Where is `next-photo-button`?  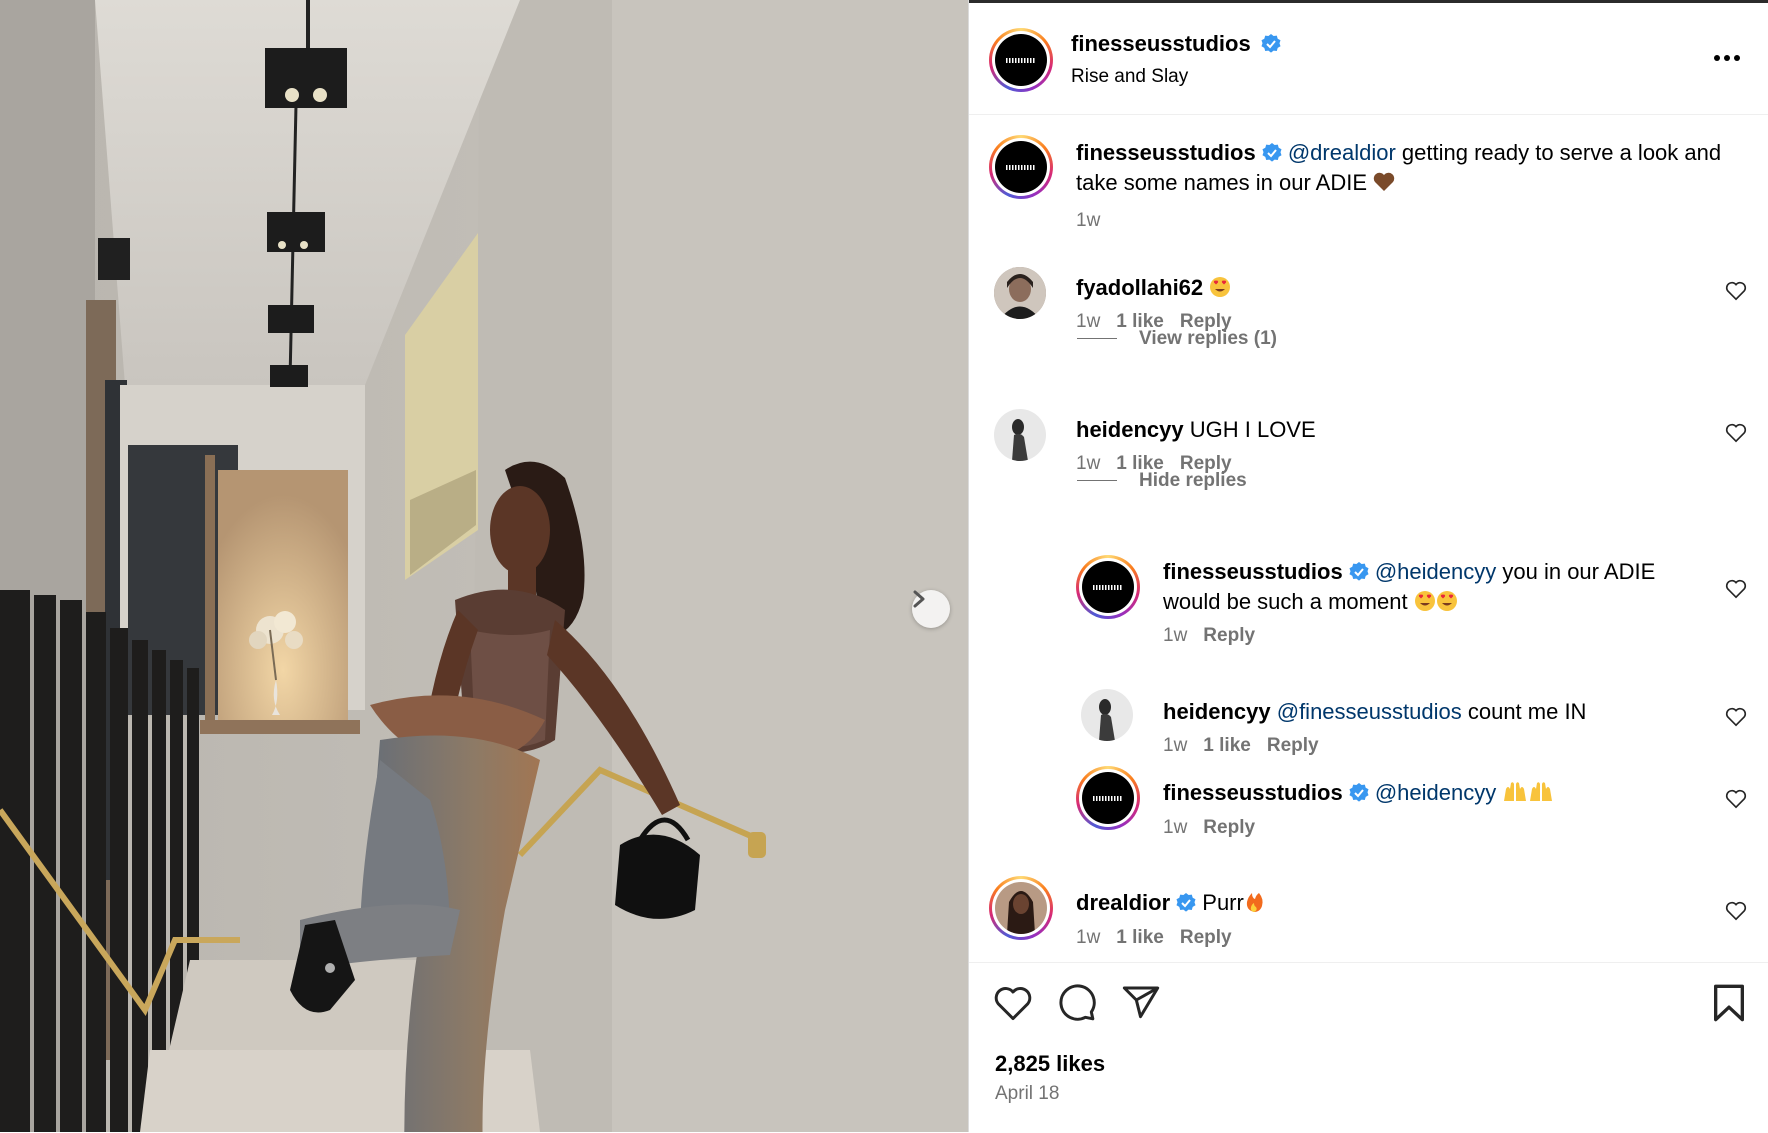
next-photo-button is located at coordinates (931, 609).